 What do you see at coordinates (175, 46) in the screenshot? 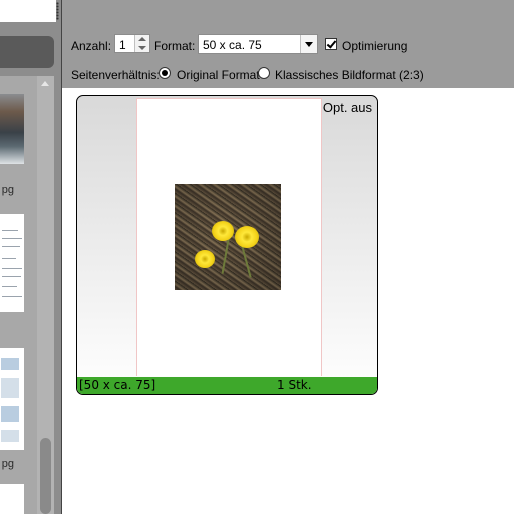
I see `format-label: Format:` at bounding box center [175, 46].